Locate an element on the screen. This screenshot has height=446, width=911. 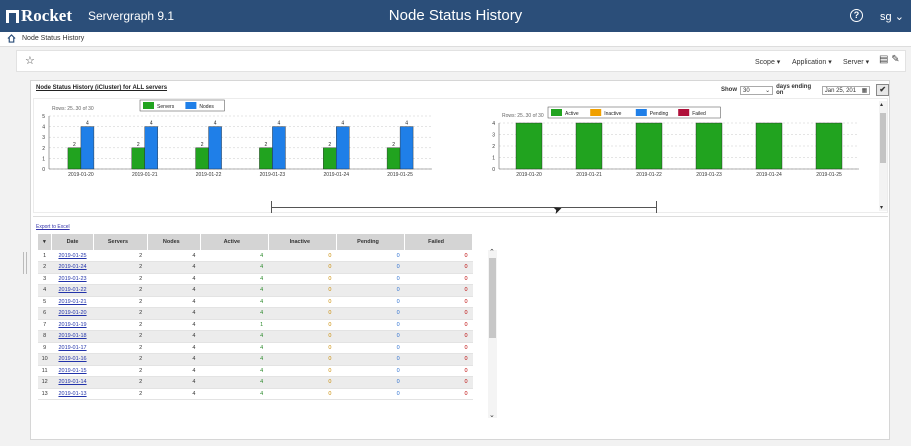
table-row: 11 2019-01-15 2 4 4 0 0 0 is located at coordinates (255, 371).